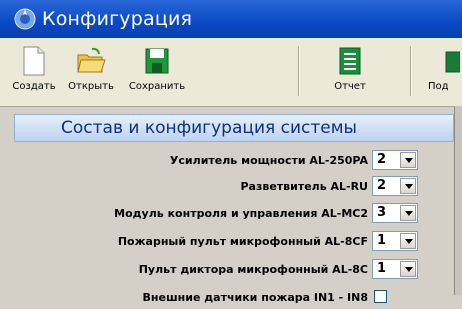  I want to click on cut-off-icon, so click(452, 62).